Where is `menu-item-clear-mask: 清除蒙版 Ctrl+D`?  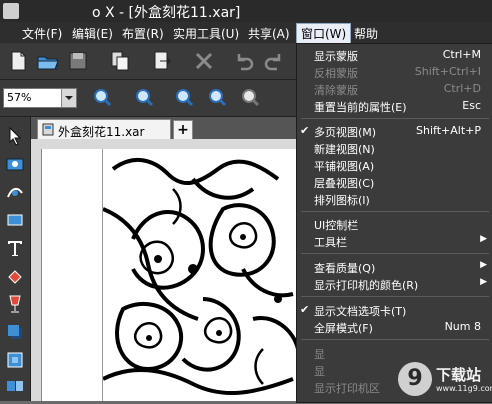
menu-item-clear-mask: 清除蒙版 Ctrl+D is located at coordinates (394, 89).